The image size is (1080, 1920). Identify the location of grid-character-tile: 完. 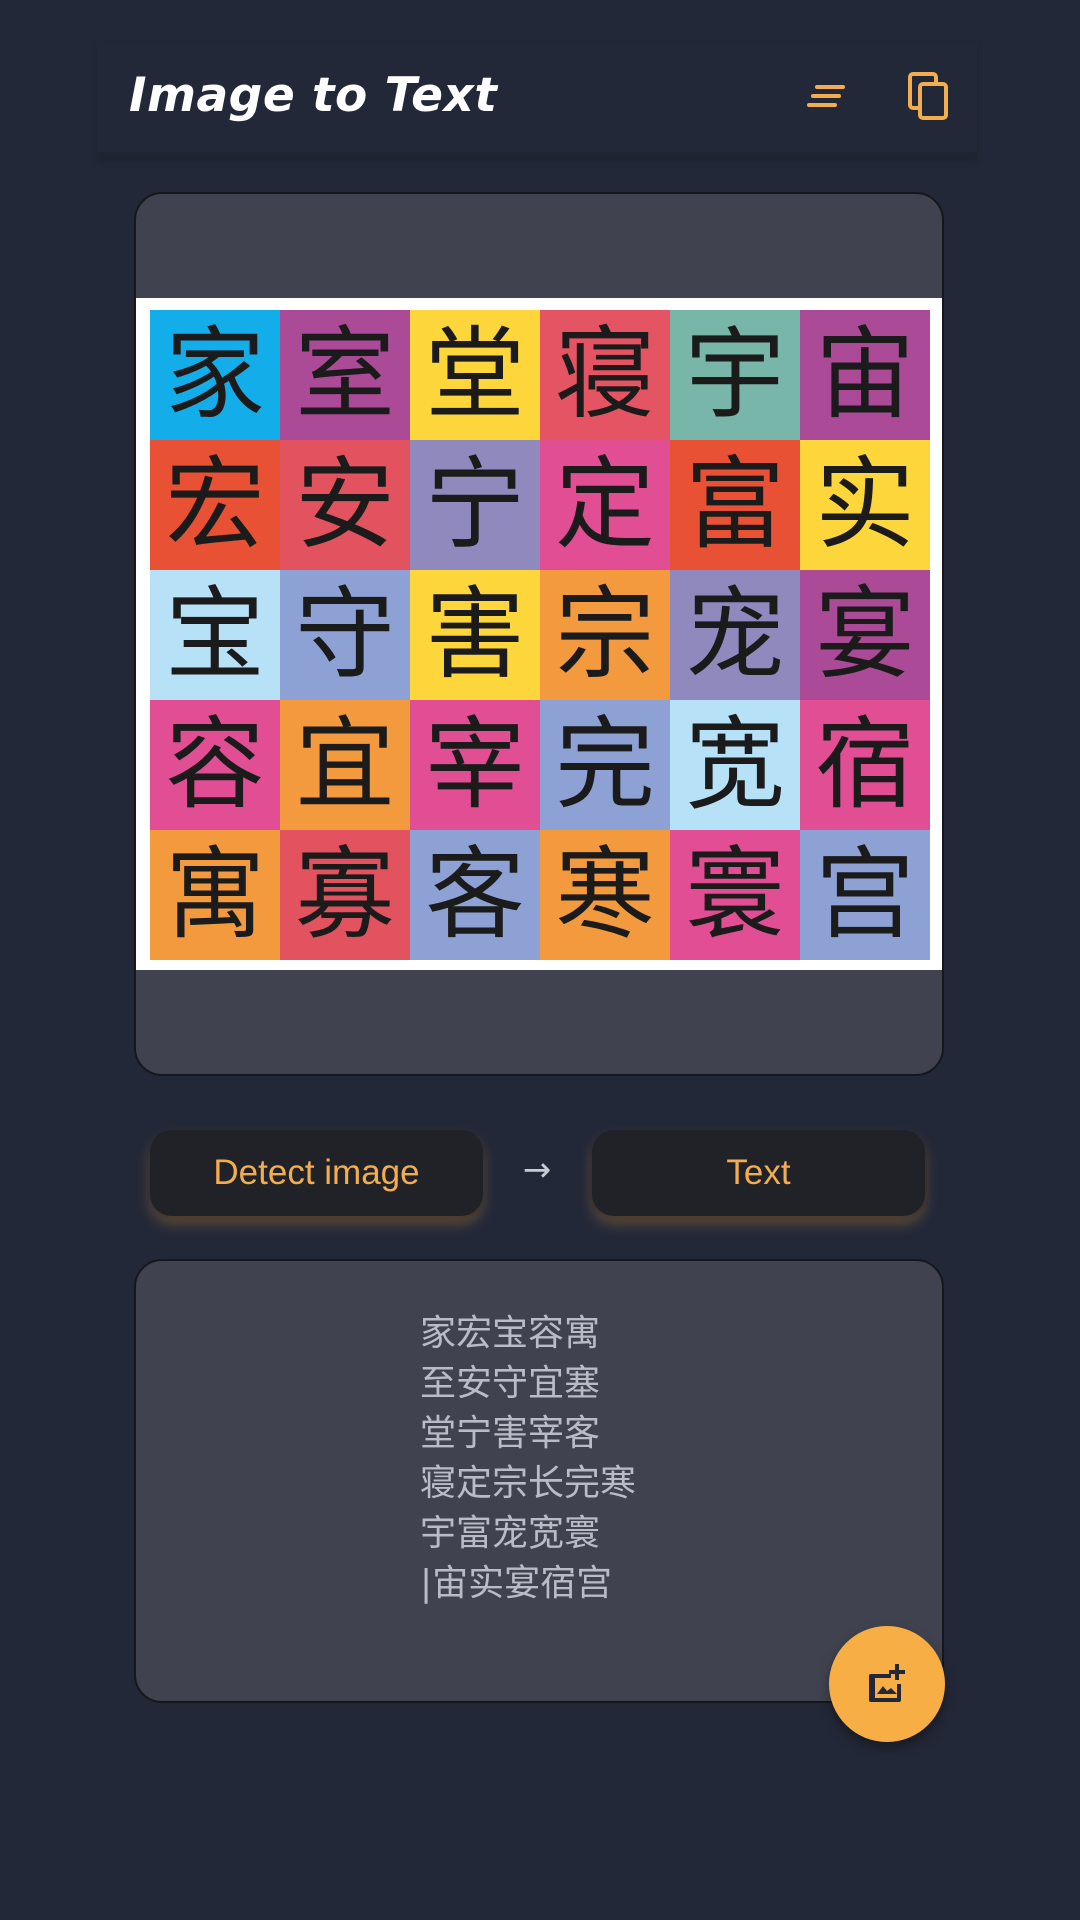
(605, 765).